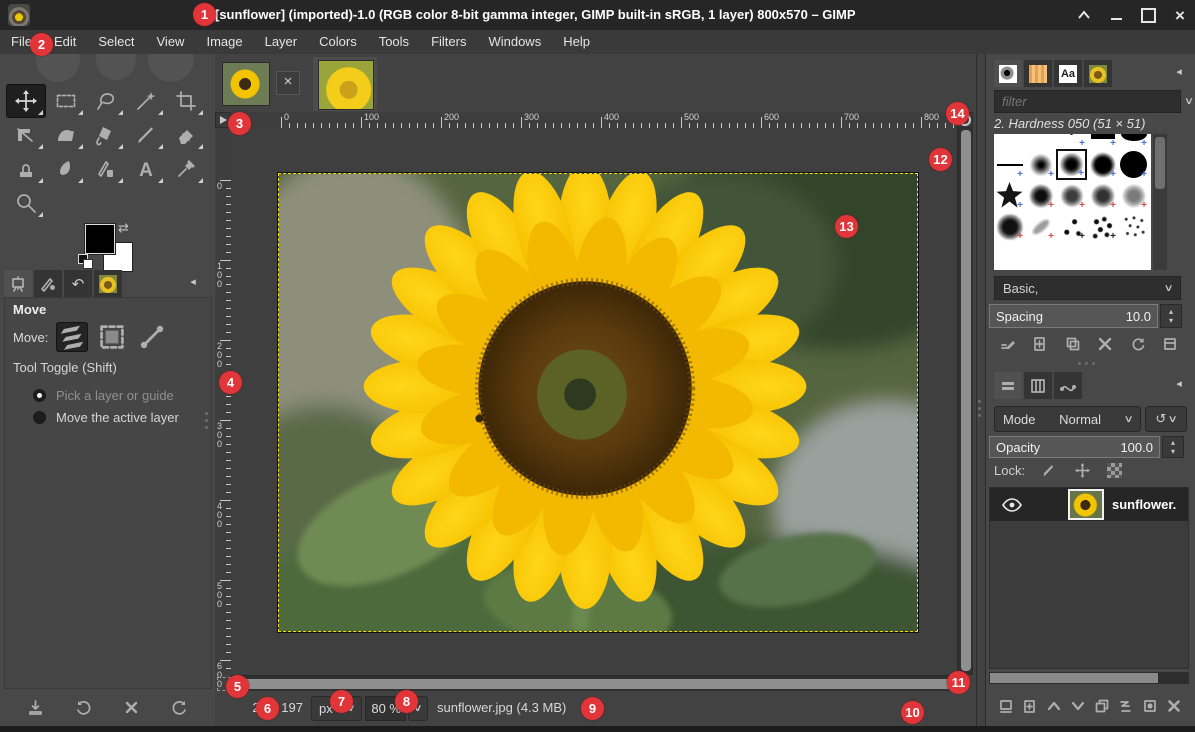 The height and width of the screenshot is (732, 1195). Describe the element at coordinates (1174, 706) in the screenshot. I see `delete-layer-button` at that location.